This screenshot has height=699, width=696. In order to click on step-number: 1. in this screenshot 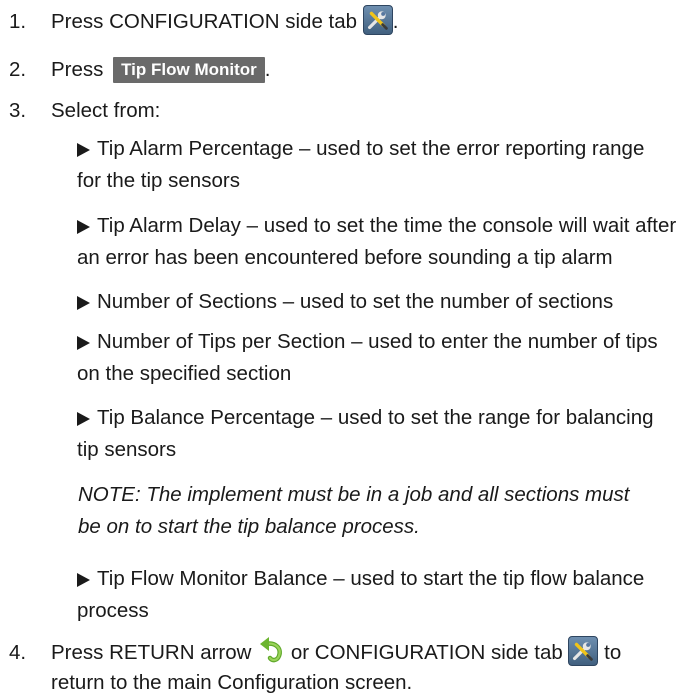, I will do `click(18, 21)`.